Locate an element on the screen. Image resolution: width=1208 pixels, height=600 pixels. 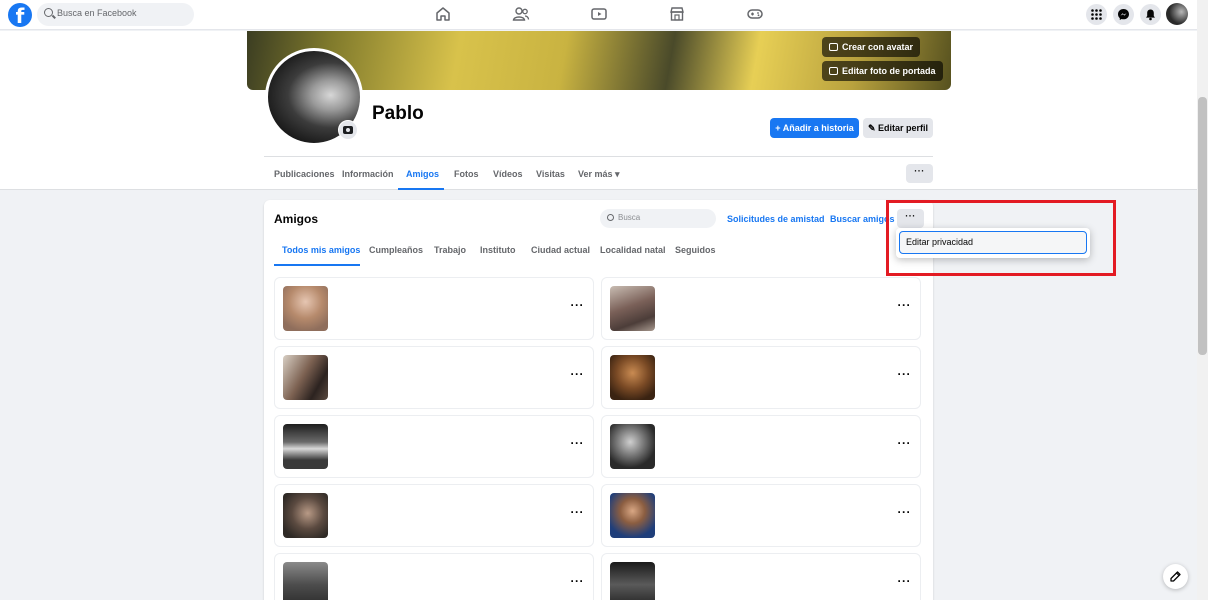
pencil-icon: ✎ is located at coordinates (873, 128).